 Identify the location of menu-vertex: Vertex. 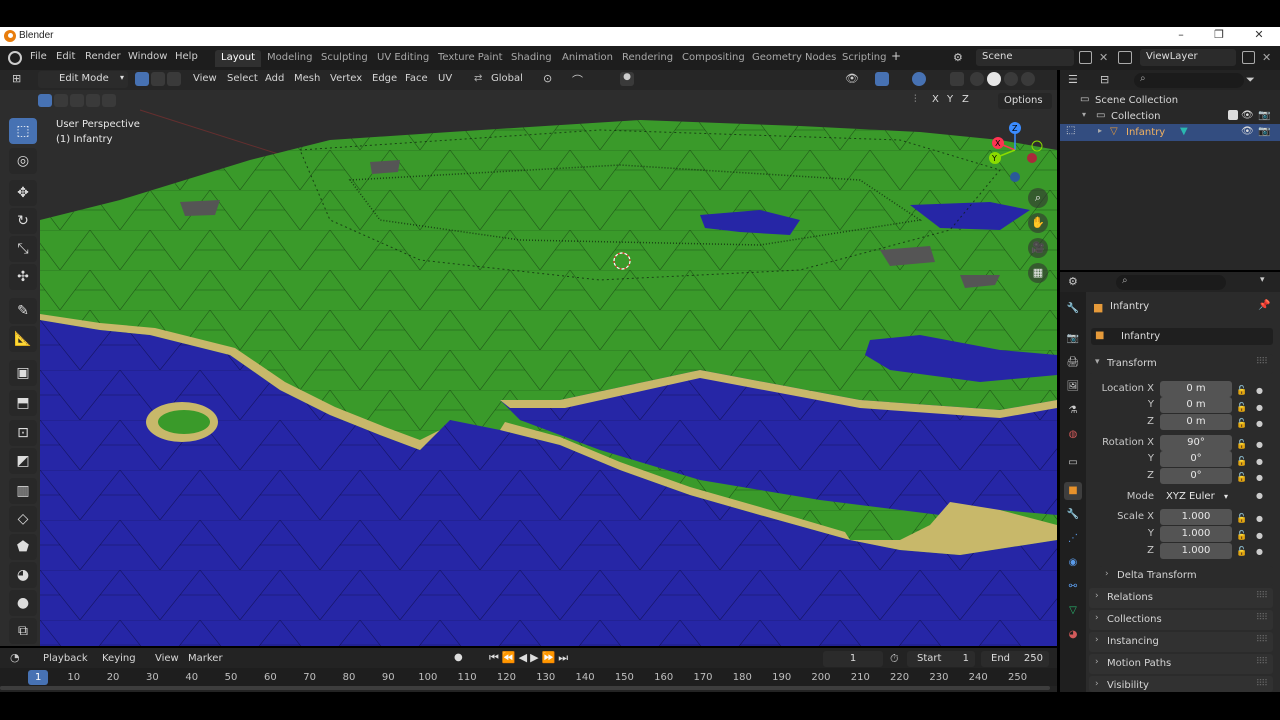
(346, 78).